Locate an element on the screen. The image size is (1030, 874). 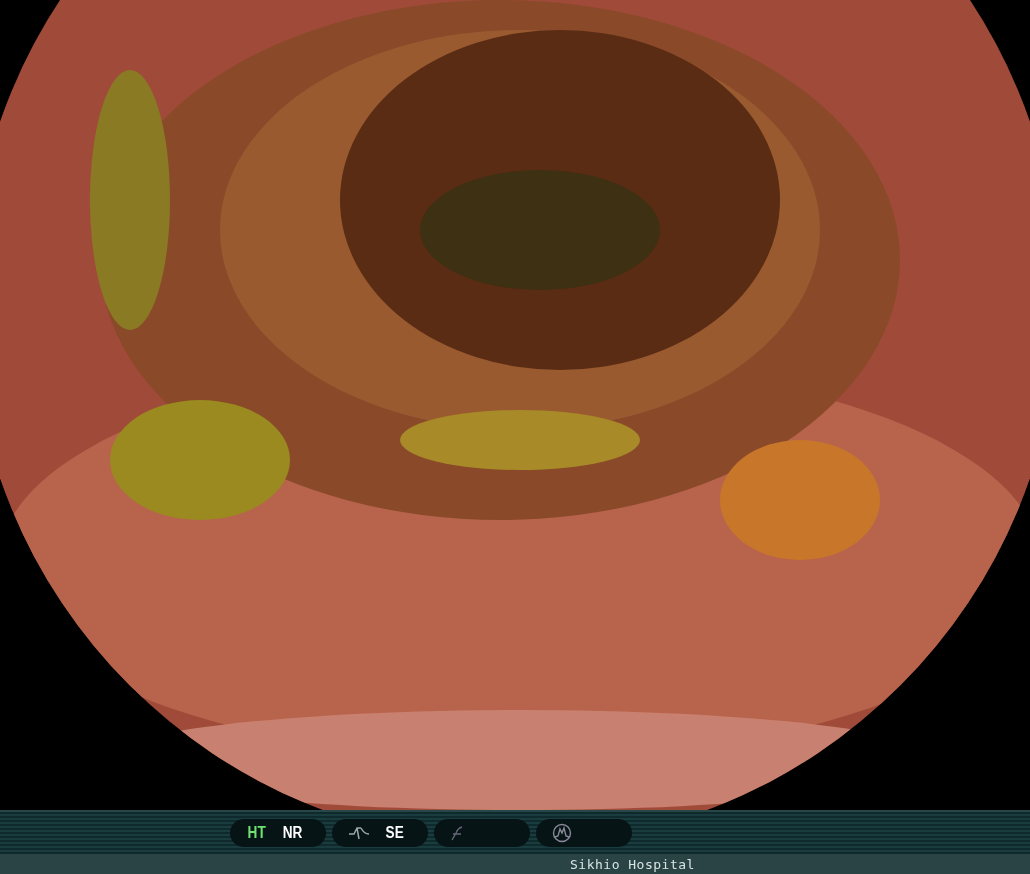
peak-icon is located at coordinates (562, 833).